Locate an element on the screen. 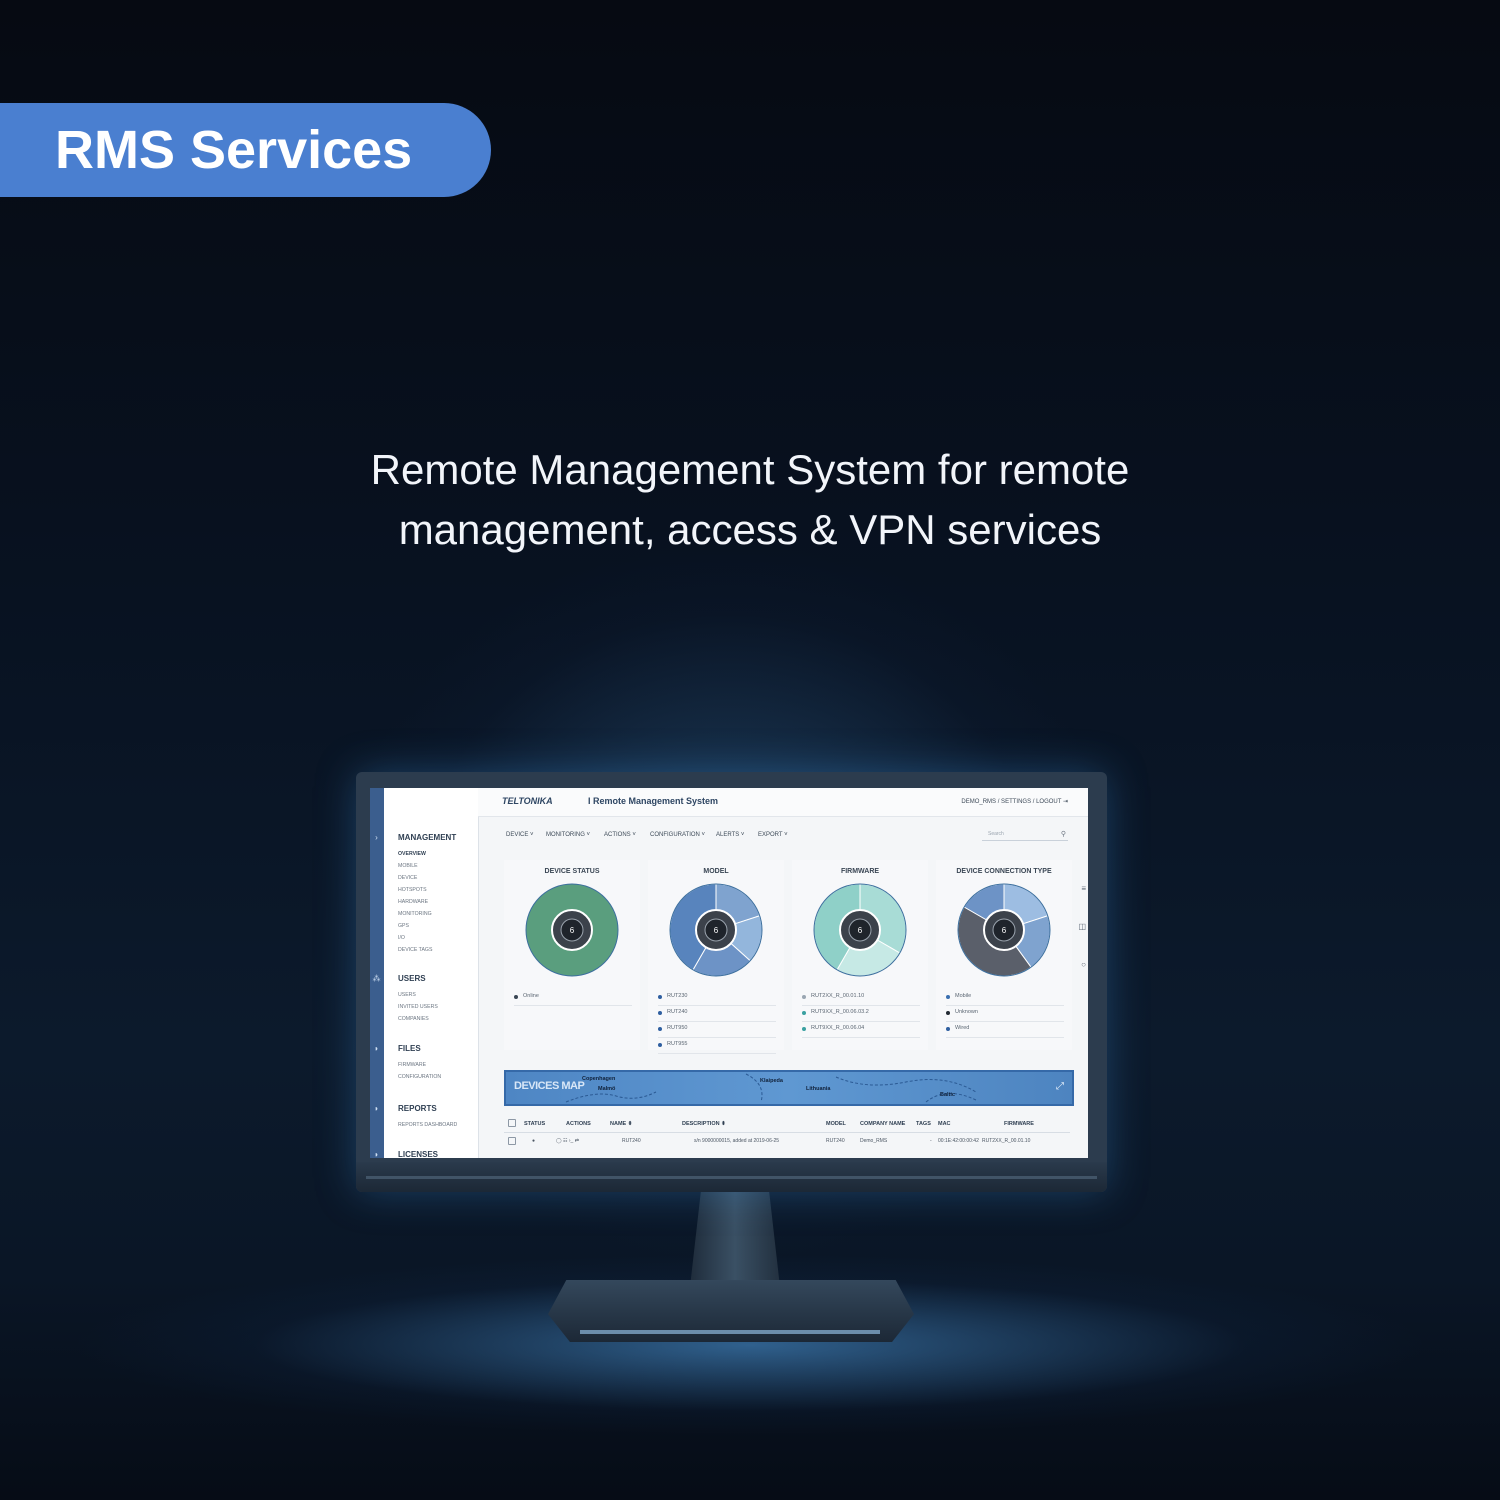 The height and width of the screenshot is (1500, 1500). sidebar-item-hotspots: HOTSPOTS is located at coordinates (412, 890).